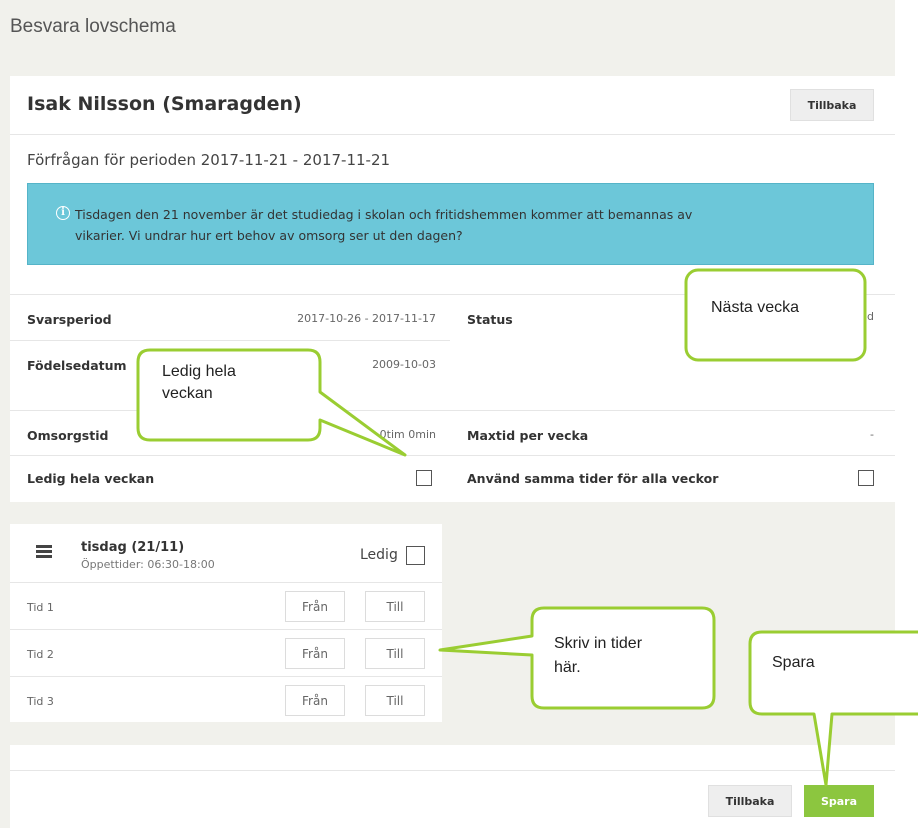  Describe the element at coordinates (793, 662) in the screenshot. I see `callout-spara-text: Spara` at that location.